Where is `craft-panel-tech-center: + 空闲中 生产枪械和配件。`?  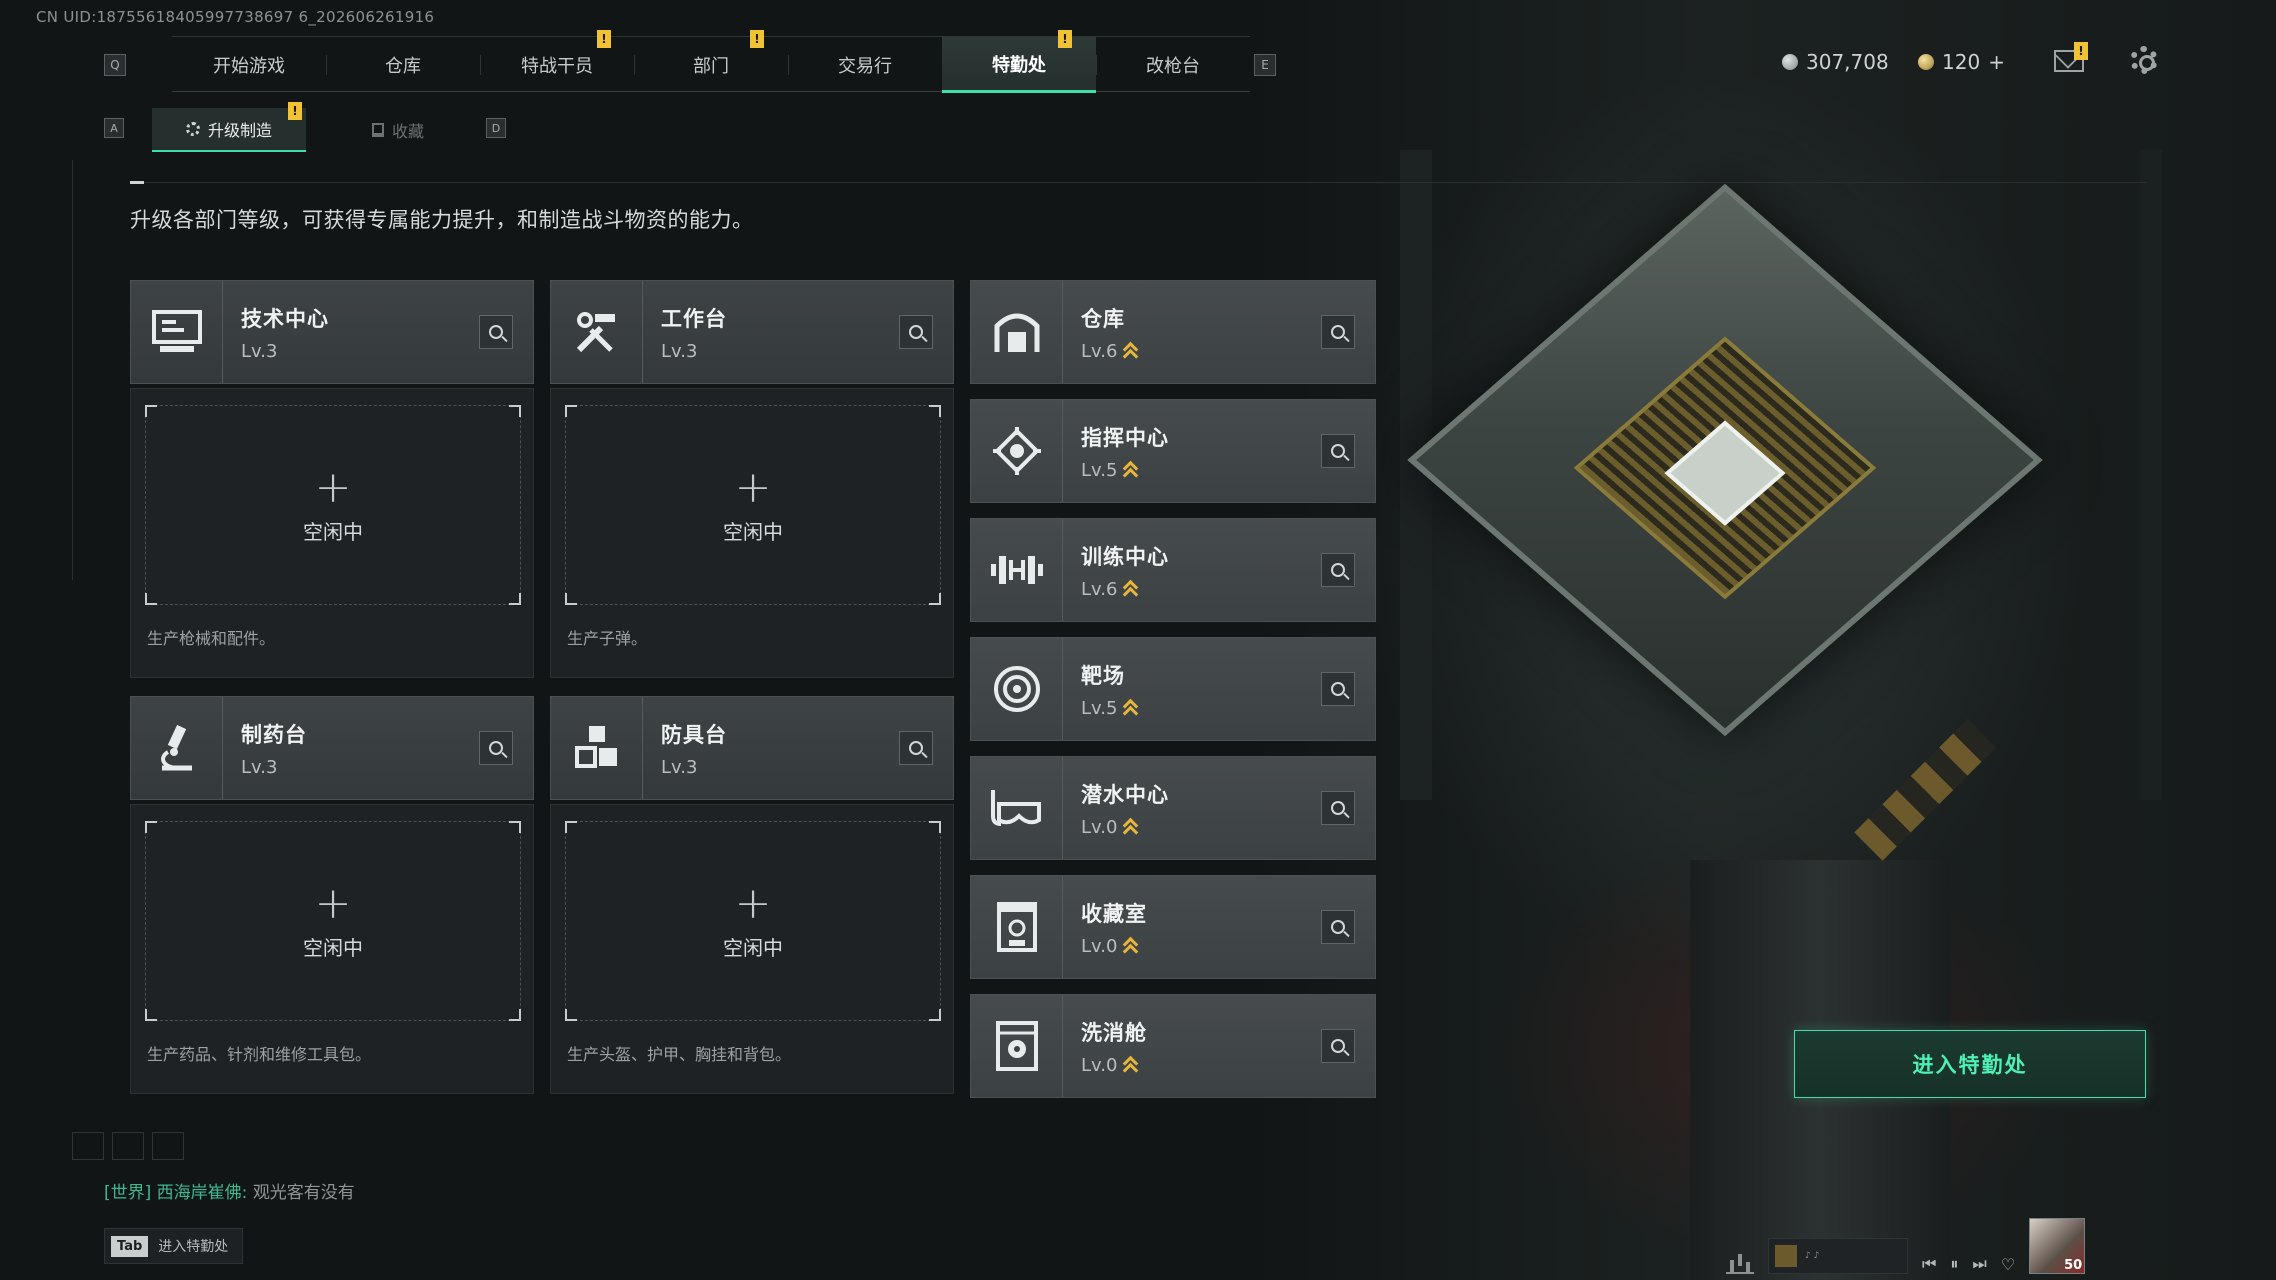
craft-panel-tech-center: + 空闲中 生产枪械和配件。 is located at coordinates (332, 533).